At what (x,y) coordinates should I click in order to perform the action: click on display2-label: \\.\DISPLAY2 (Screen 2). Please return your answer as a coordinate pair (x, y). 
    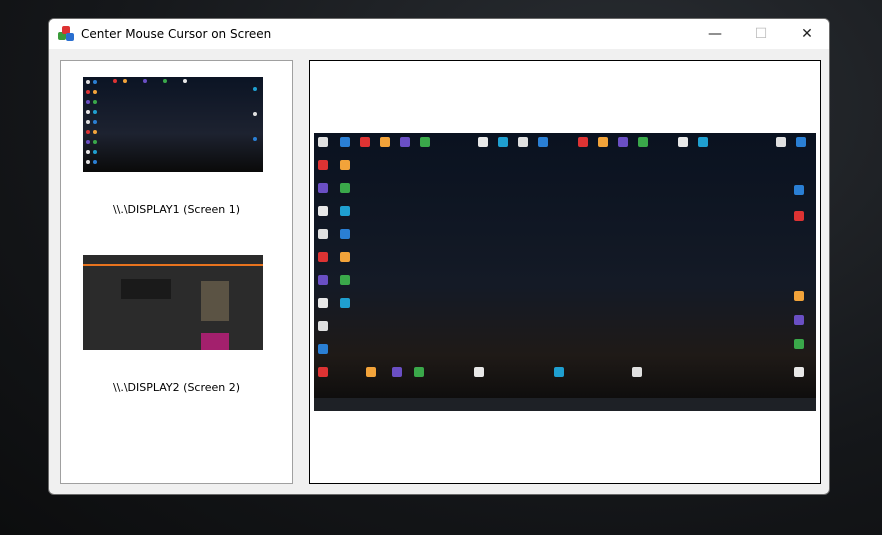
    Looking at the image, I should click on (176, 387).